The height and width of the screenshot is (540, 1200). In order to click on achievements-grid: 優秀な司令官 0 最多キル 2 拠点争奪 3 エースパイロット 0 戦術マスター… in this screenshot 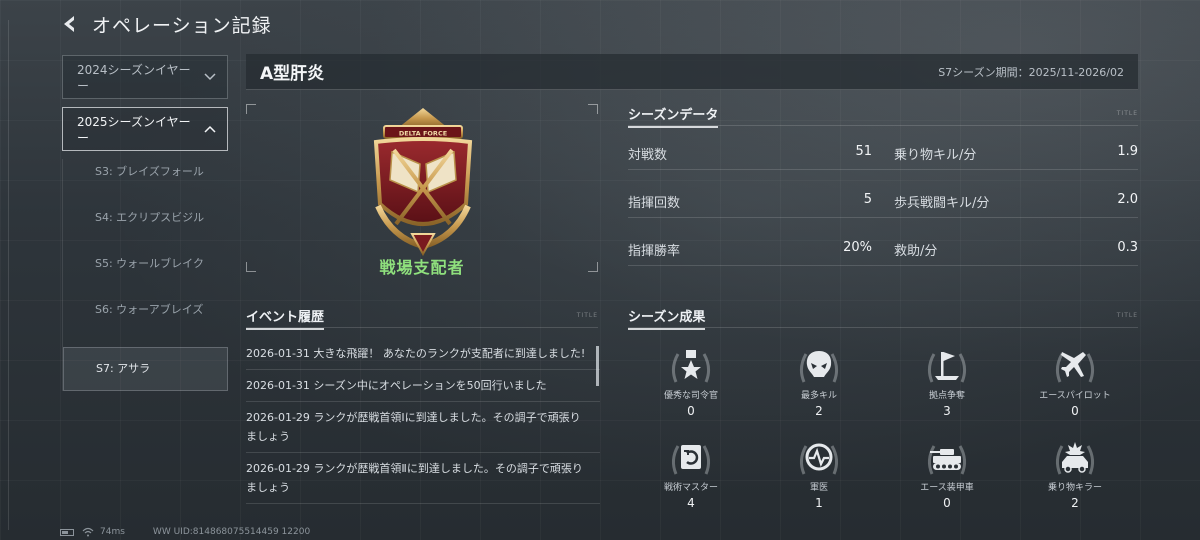, I will do `click(883, 429)`.